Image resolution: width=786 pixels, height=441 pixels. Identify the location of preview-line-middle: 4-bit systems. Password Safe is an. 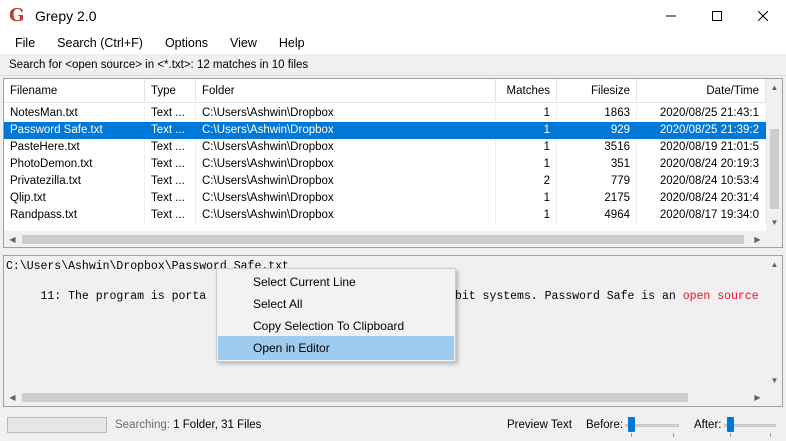
(562, 296).